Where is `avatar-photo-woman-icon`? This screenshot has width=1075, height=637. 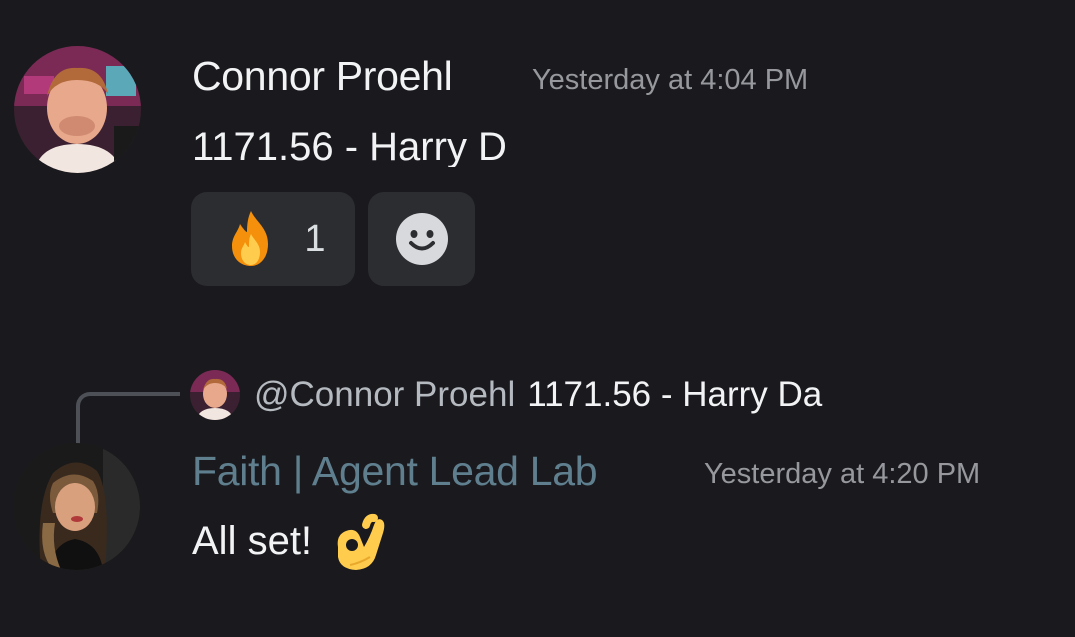
avatar-photo-woman-icon is located at coordinates (76, 506).